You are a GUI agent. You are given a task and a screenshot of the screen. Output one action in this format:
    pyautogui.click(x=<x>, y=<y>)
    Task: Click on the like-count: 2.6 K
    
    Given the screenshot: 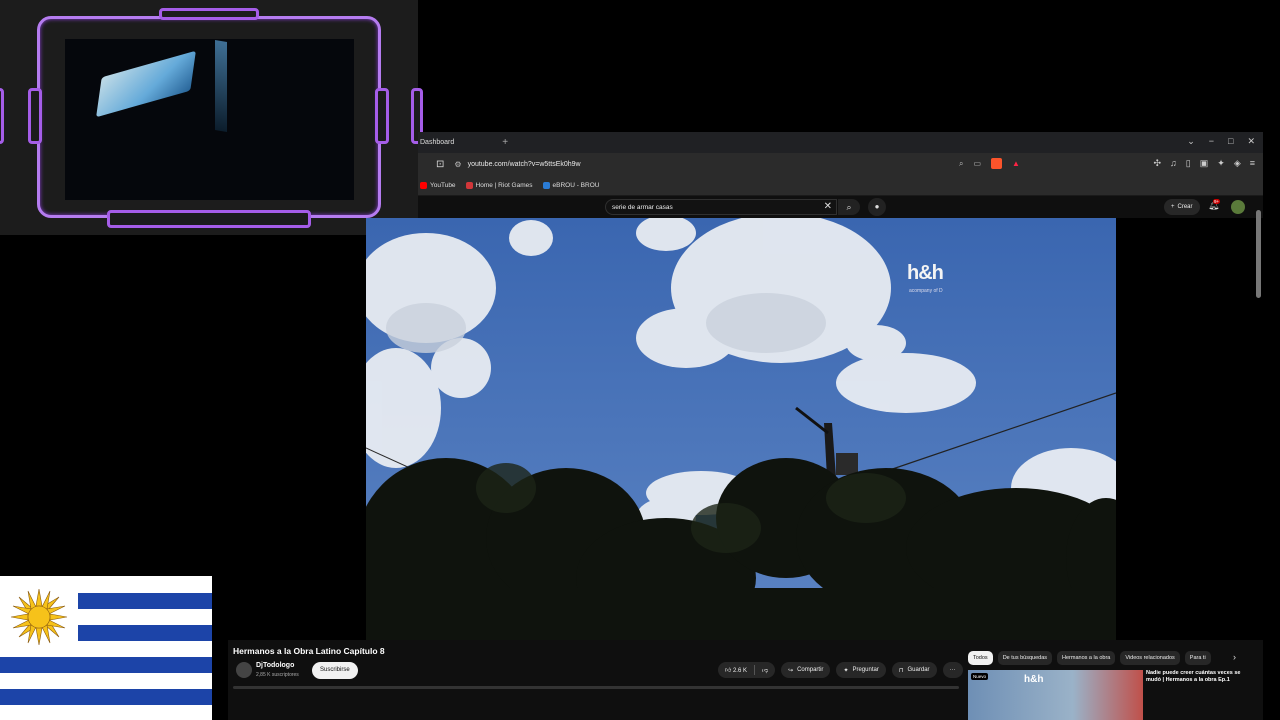 What is the action you would take?
    pyautogui.click(x=739, y=671)
    